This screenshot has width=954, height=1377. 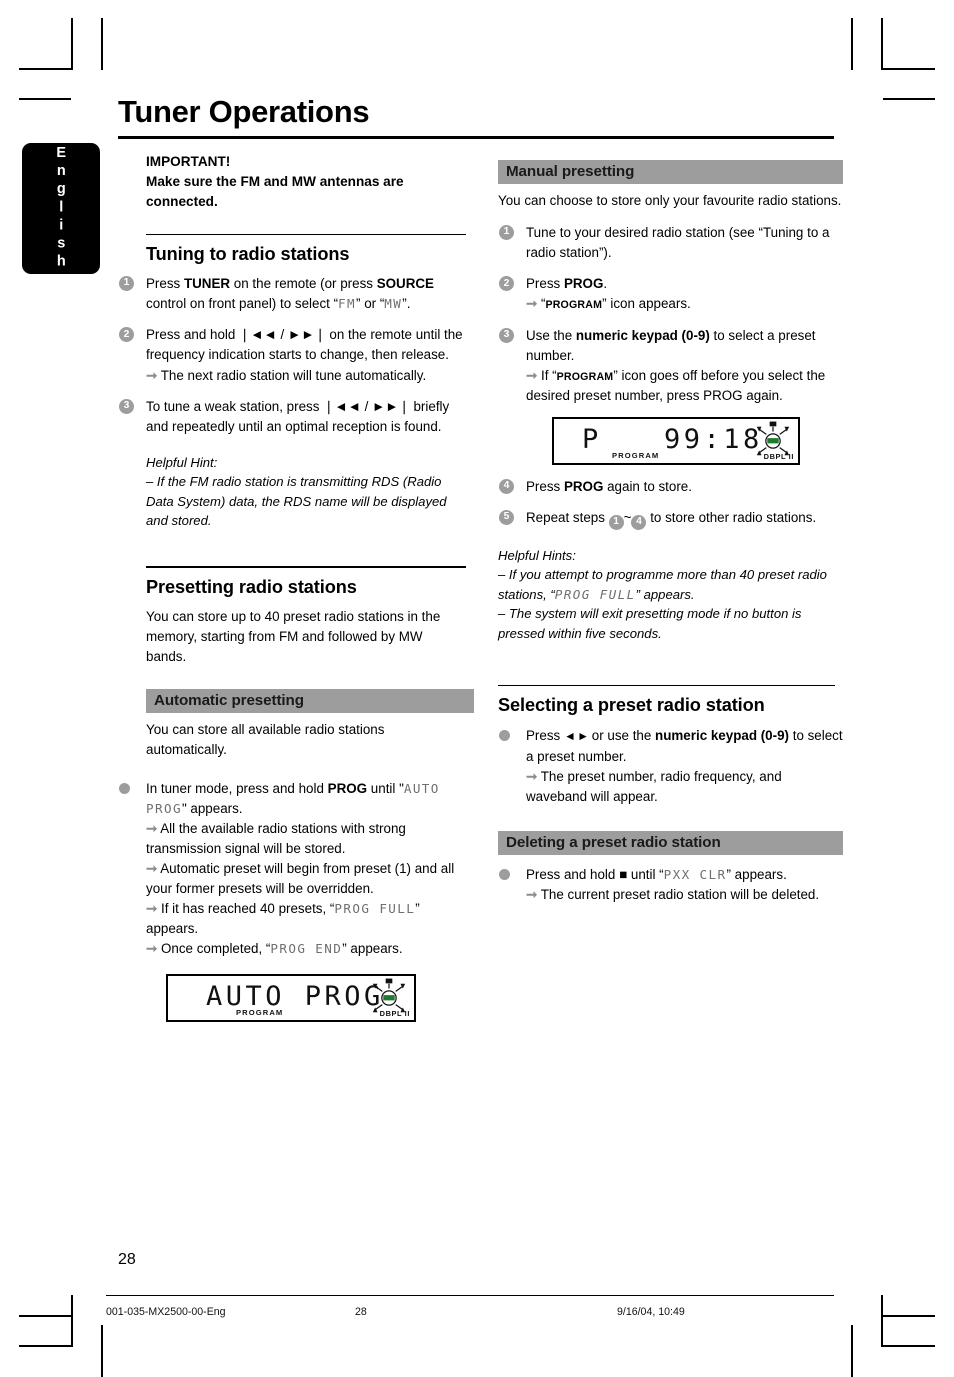 What do you see at coordinates (310, 701) in the screenshot?
I see `bar-heading-automatic-presetting: Automatic presetting` at bounding box center [310, 701].